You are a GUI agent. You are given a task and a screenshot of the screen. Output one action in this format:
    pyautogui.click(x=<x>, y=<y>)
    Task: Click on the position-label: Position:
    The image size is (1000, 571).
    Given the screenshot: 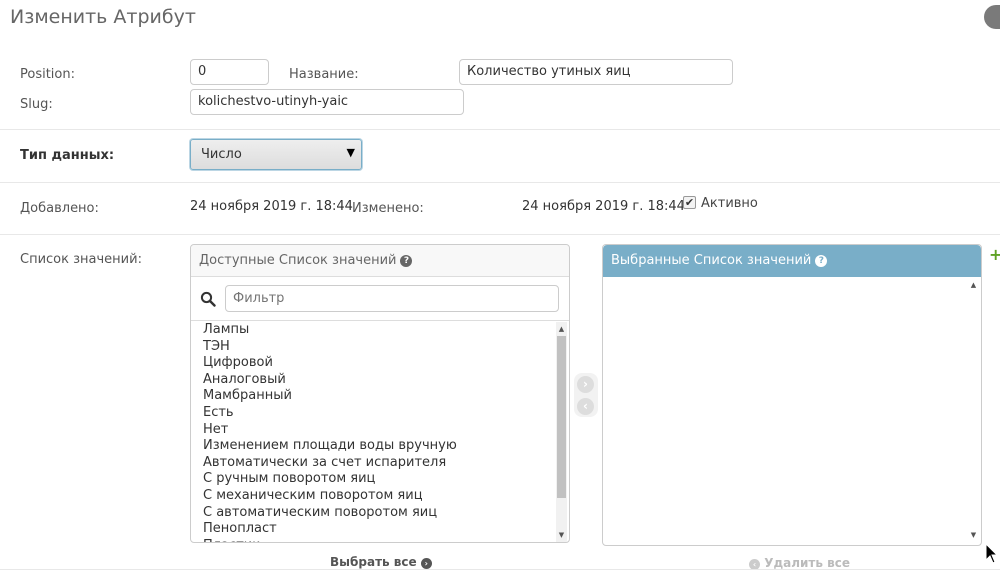 What is the action you would take?
    pyautogui.click(x=47, y=74)
    